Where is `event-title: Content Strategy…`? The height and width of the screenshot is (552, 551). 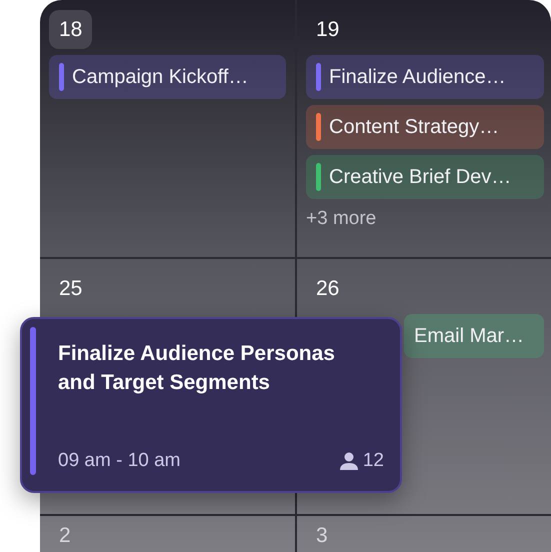 event-title: Content Strategy… is located at coordinates (414, 127).